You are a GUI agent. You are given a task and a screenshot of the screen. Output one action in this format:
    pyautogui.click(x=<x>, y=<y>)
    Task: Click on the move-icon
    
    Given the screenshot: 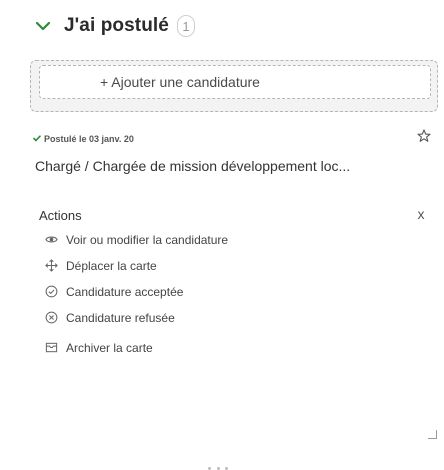 What is the action you would take?
    pyautogui.click(x=51, y=265)
    